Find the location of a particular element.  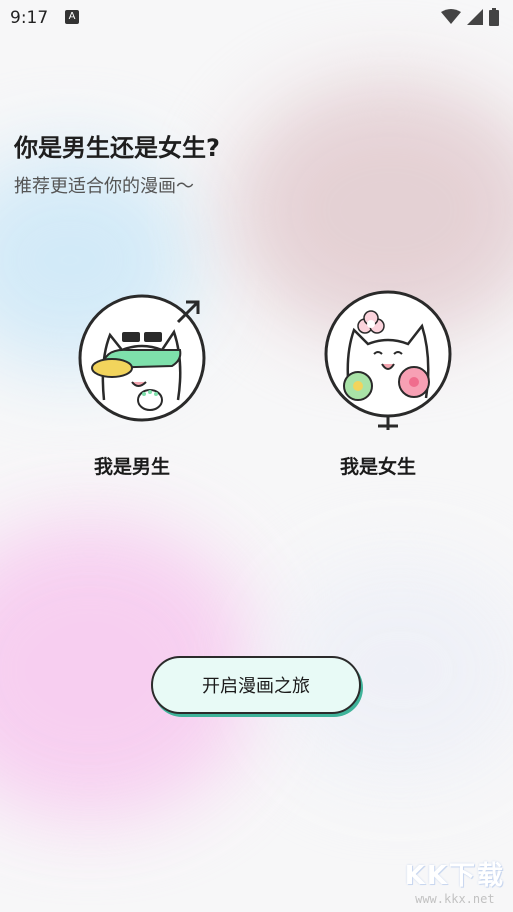

signal-icon is located at coordinates (475, 17).